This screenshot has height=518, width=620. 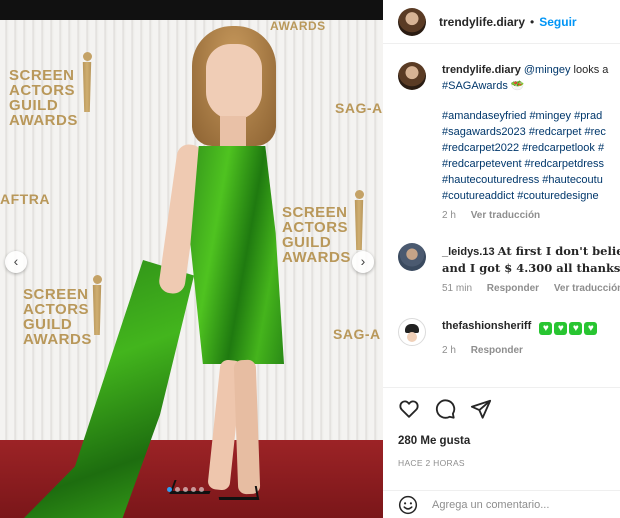 What do you see at coordinates (531, 180) in the screenshot?
I see `hashtag-line: #hautecouturedress #hautecoutu` at bounding box center [531, 180].